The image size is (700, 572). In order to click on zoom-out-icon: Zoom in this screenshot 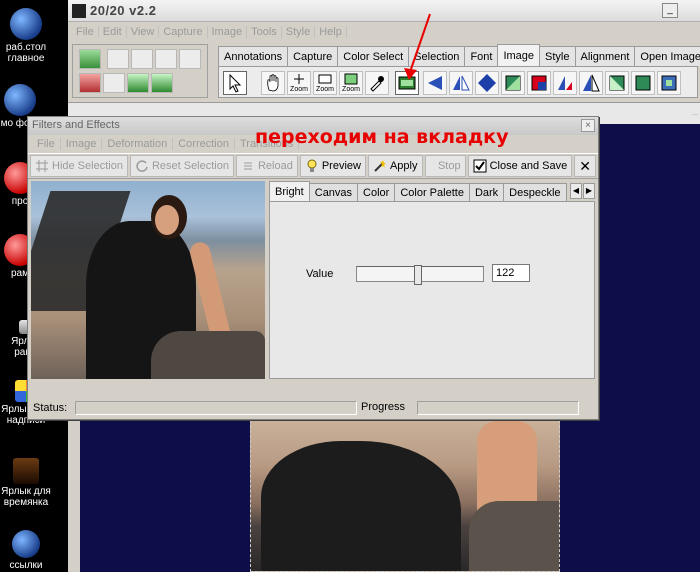, I will do `click(325, 83)`.